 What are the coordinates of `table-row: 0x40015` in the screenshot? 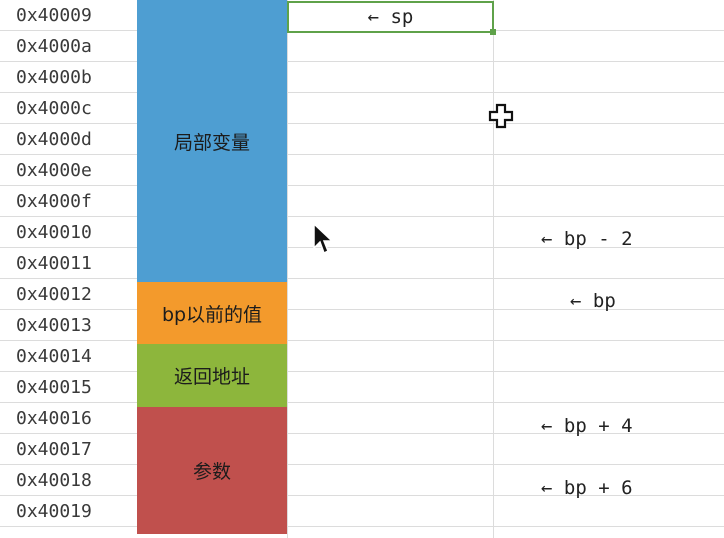 It's located at (362, 387).